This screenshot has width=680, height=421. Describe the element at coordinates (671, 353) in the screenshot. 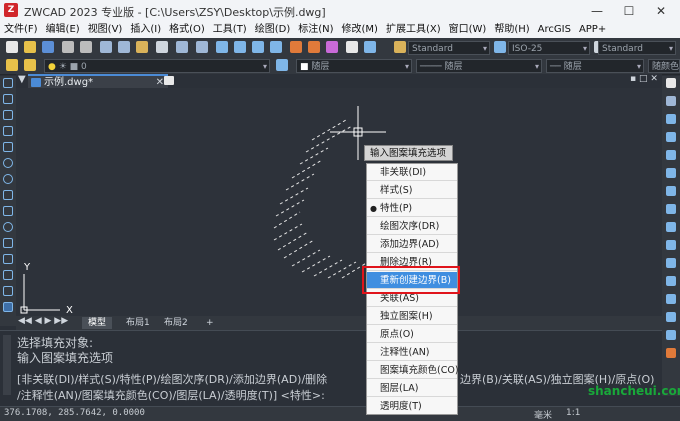

I see `explode-tool-icon` at that location.